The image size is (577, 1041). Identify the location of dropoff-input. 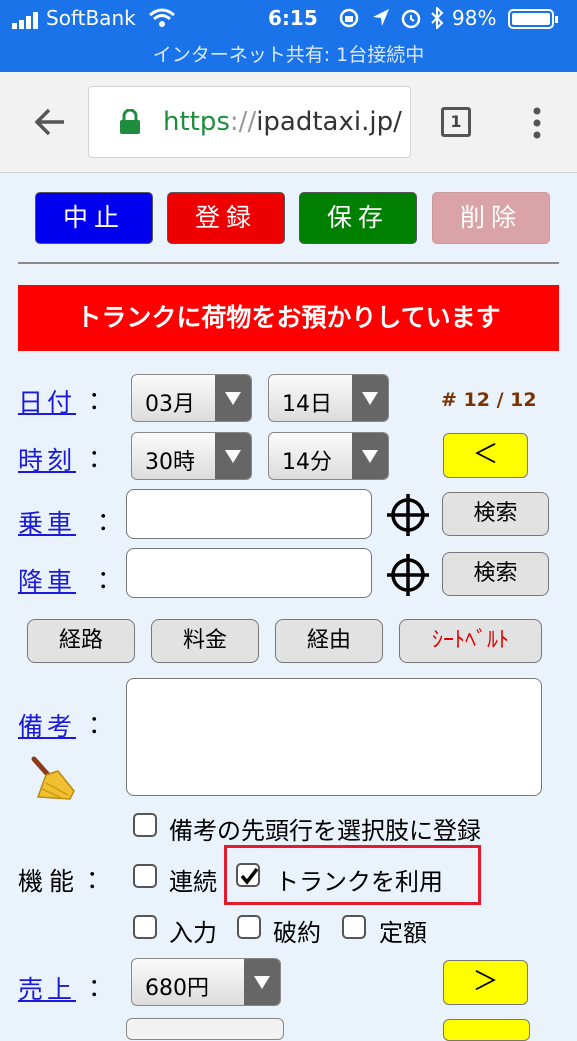
(249, 573).